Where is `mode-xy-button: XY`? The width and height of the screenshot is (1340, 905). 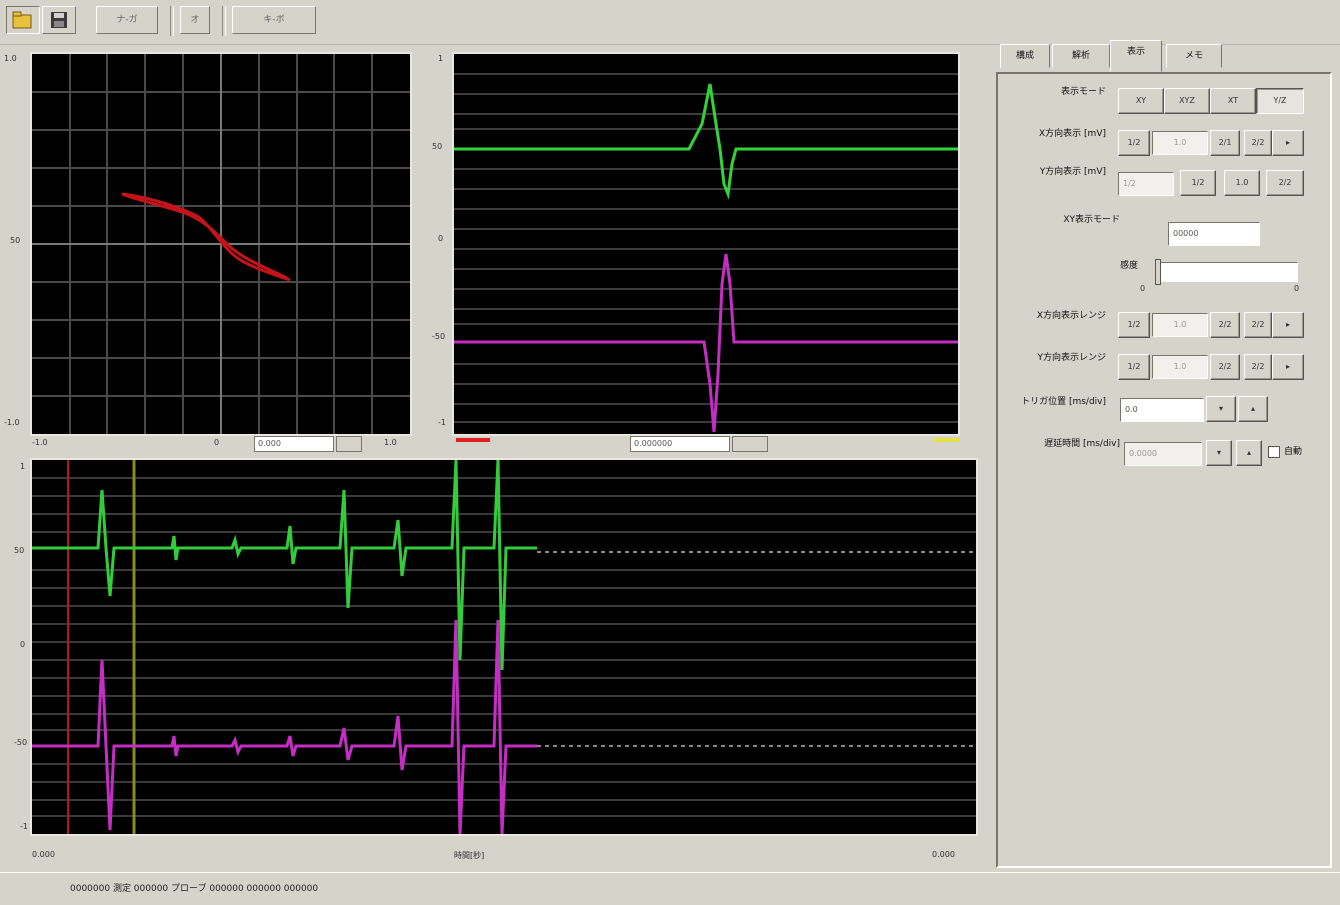 mode-xy-button: XY is located at coordinates (1141, 101).